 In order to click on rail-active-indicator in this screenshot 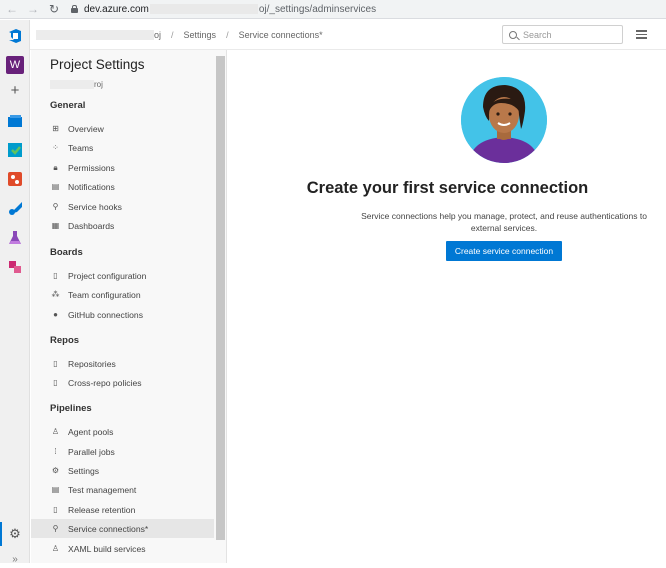, I will do `click(1, 534)`.